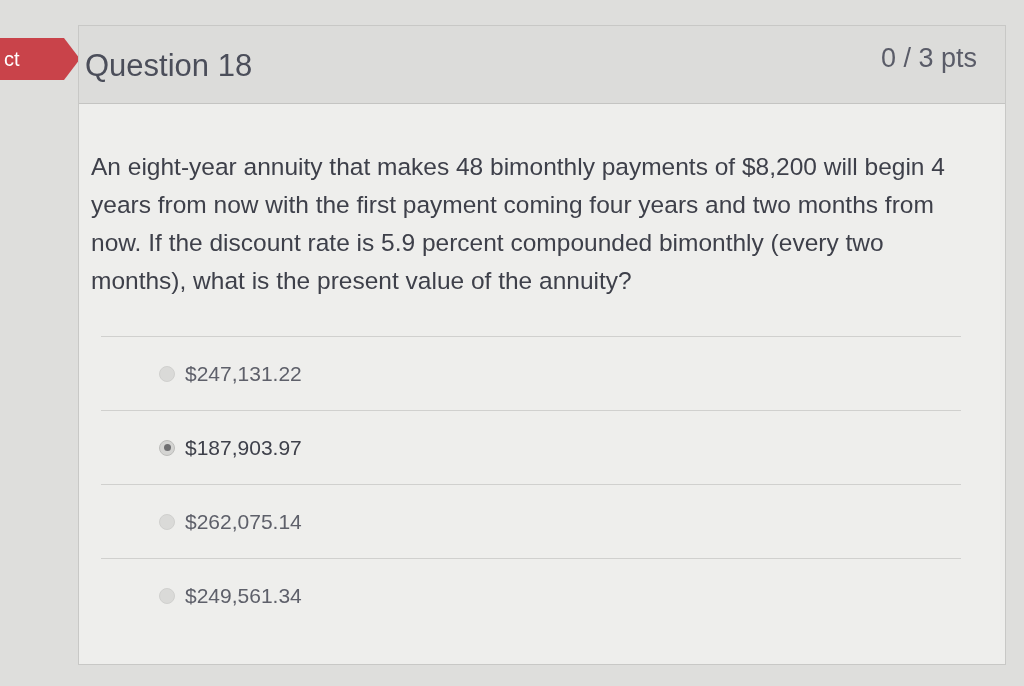  What do you see at coordinates (12, 59) in the screenshot?
I see `banner-text: ct` at bounding box center [12, 59].